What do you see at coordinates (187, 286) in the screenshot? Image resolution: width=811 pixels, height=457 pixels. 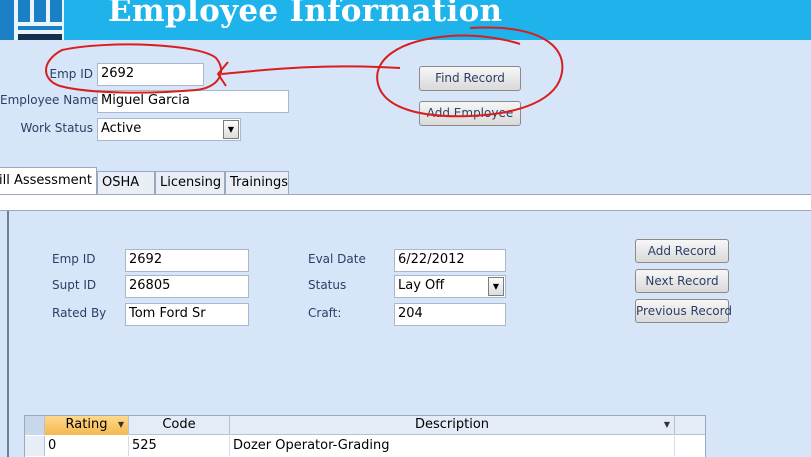 I see `supt-id-input: 26805` at bounding box center [187, 286].